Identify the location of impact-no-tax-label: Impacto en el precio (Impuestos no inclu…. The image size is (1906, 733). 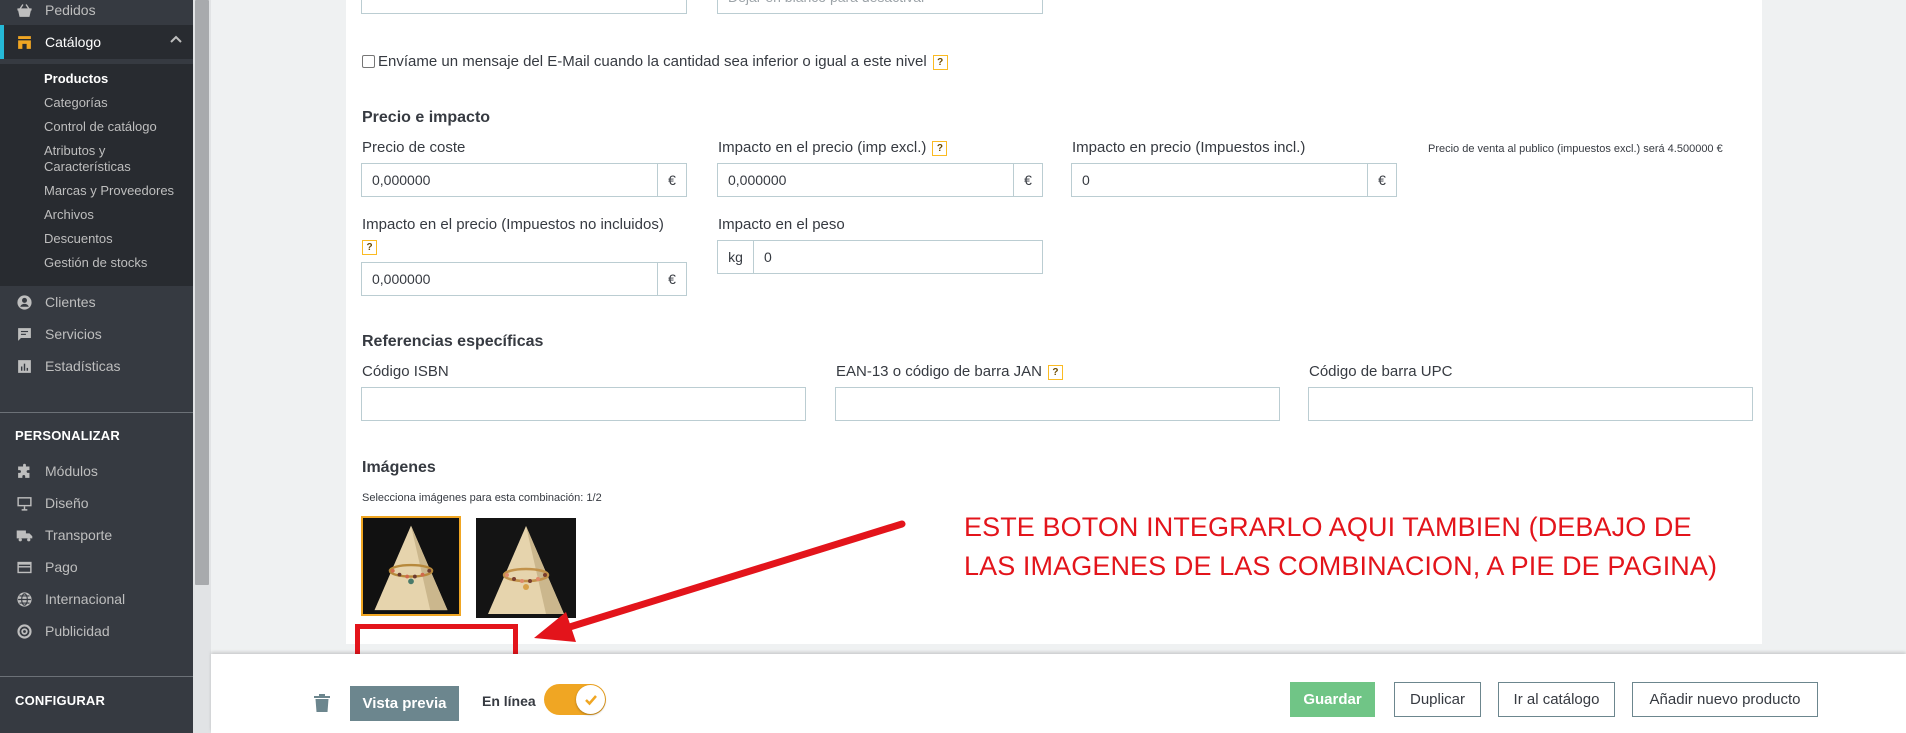
(513, 224).